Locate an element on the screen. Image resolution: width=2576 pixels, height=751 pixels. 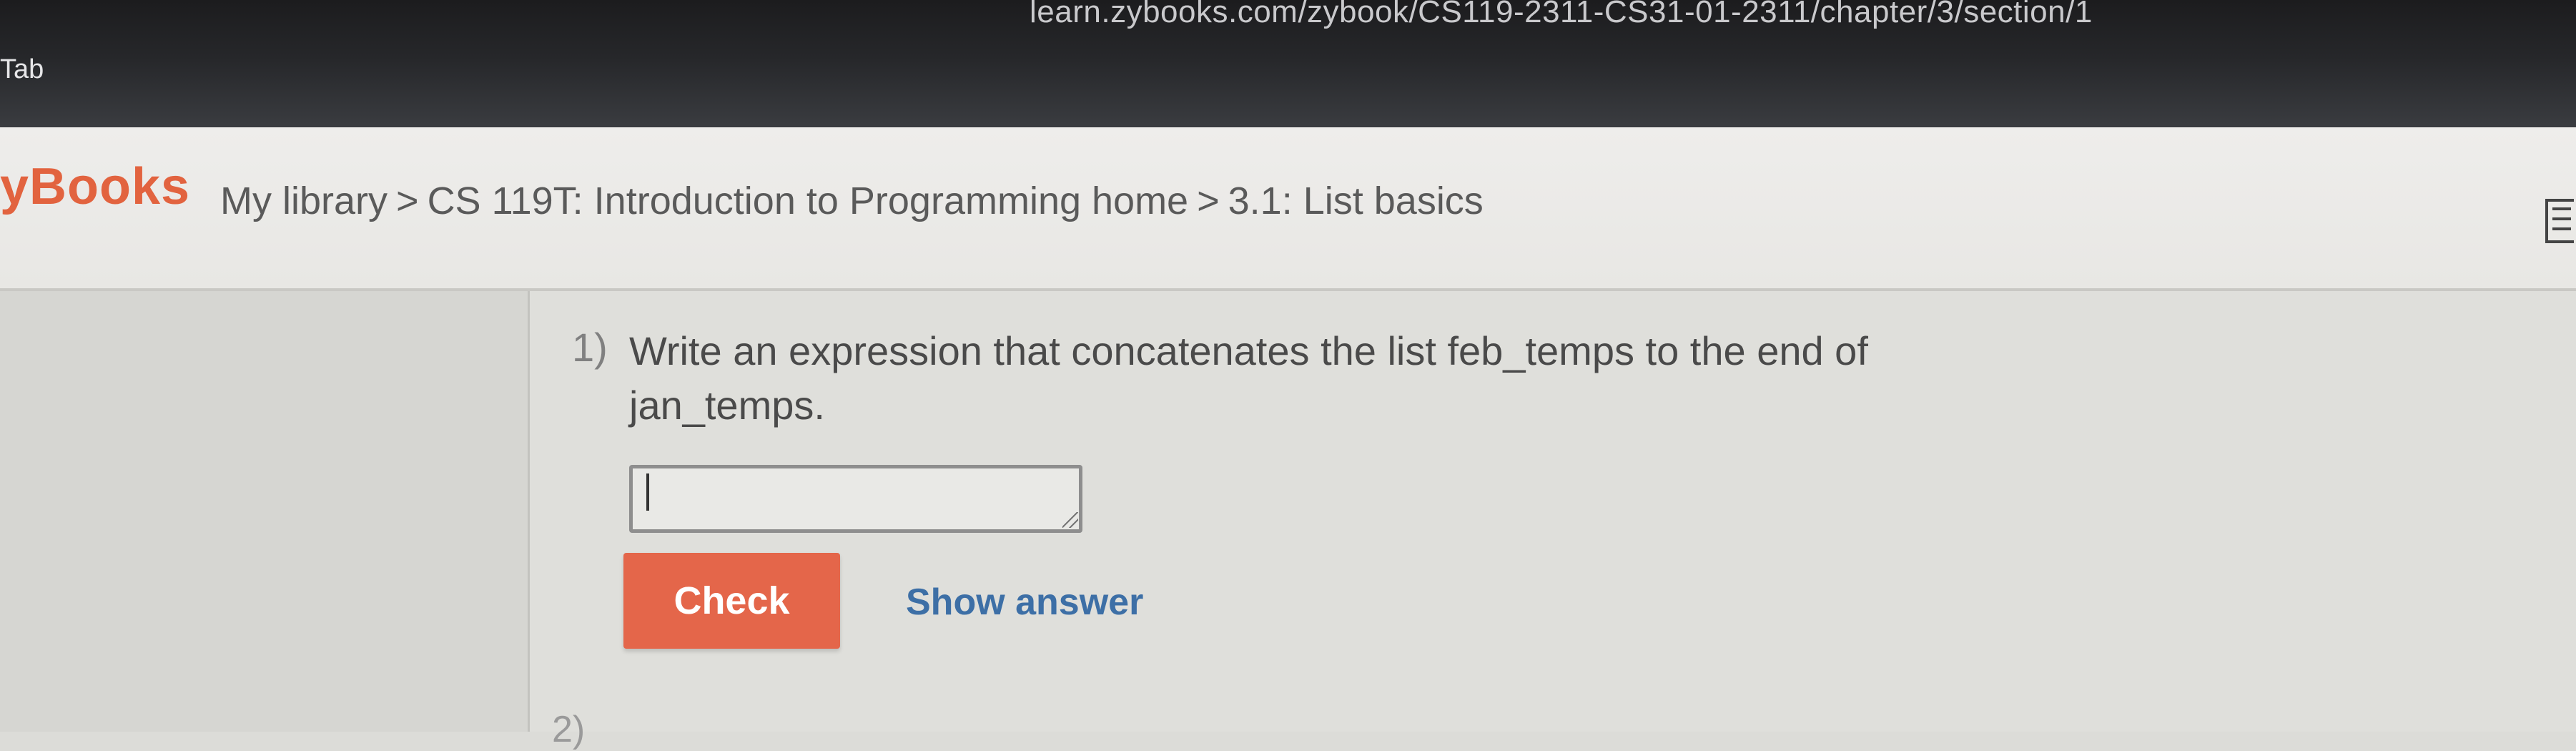
text-caret is located at coordinates (647, 492).